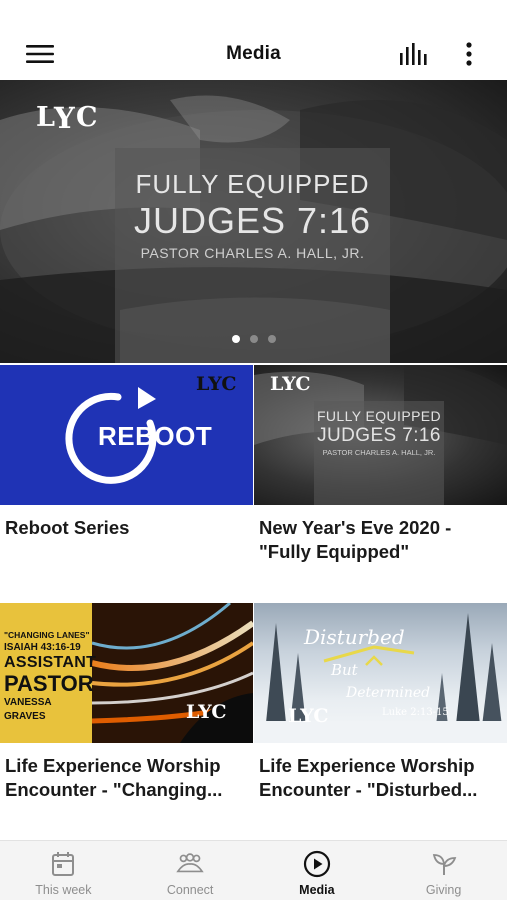  What do you see at coordinates (40, 54) in the screenshot?
I see `hamburger-icon` at bounding box center [40, 54].